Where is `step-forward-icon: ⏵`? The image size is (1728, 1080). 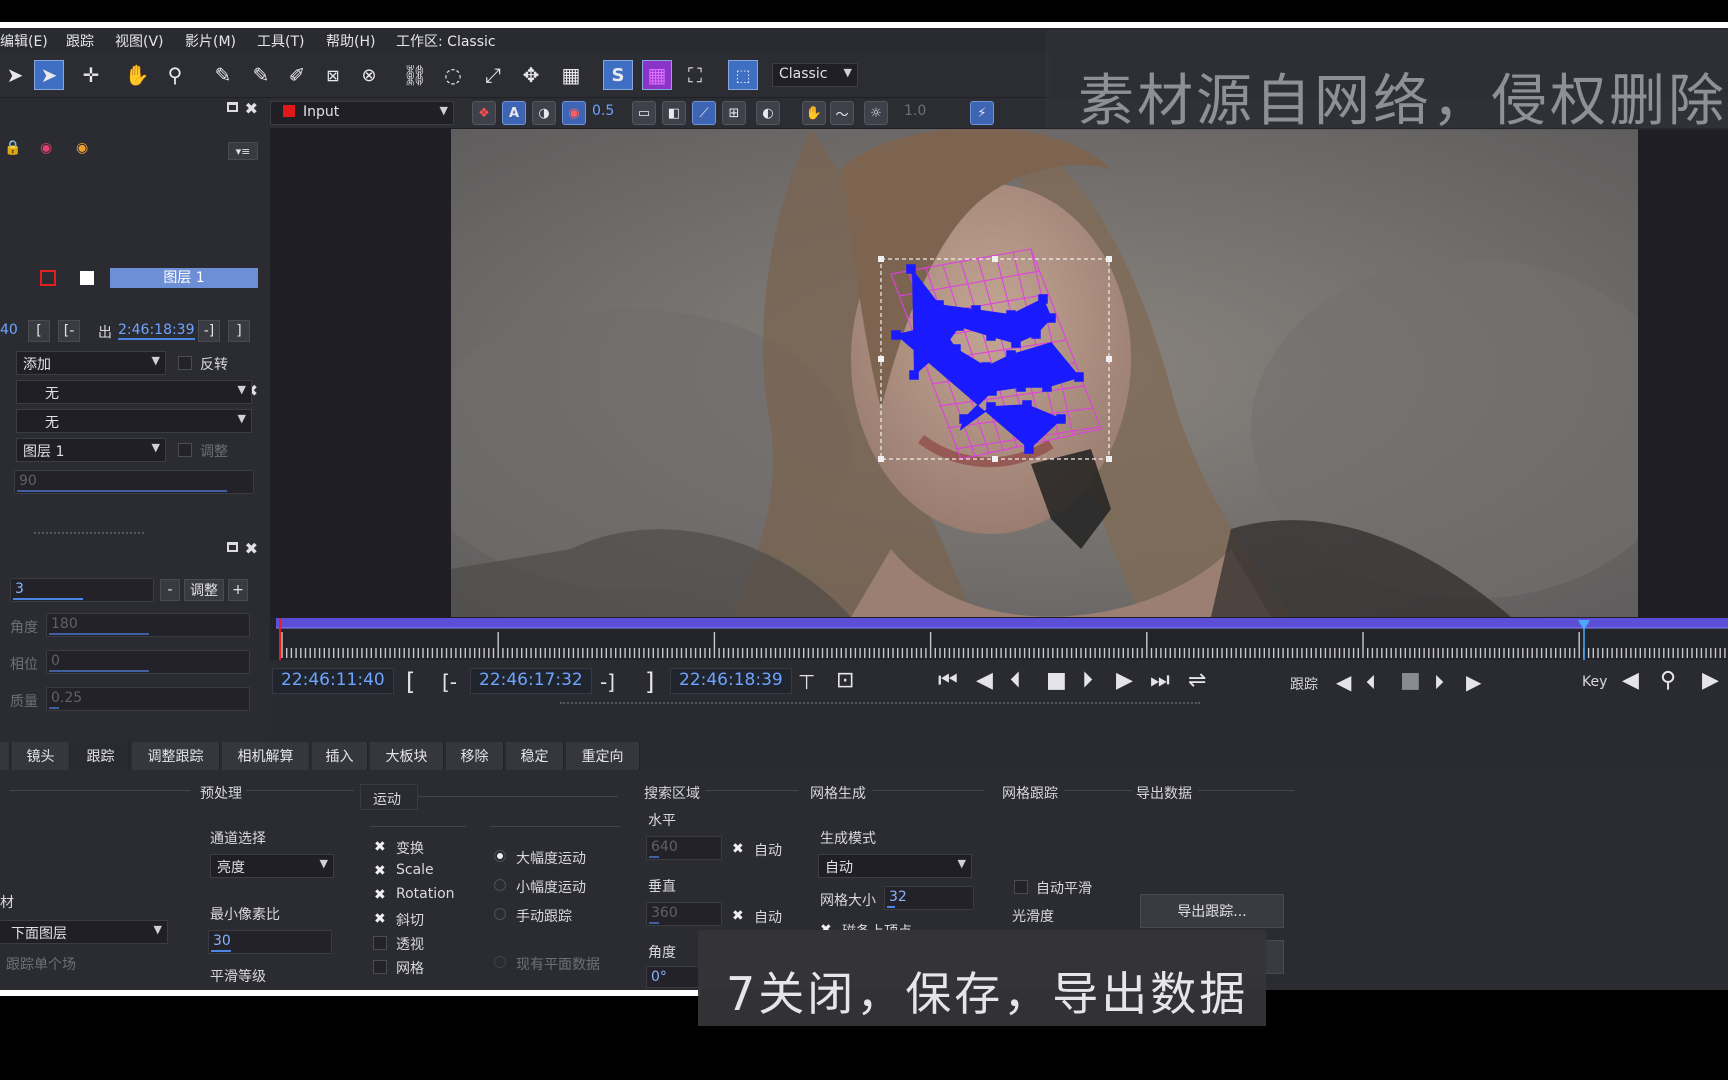
step-forward-icon: ⏵ is located at coordinates (1087, 680).